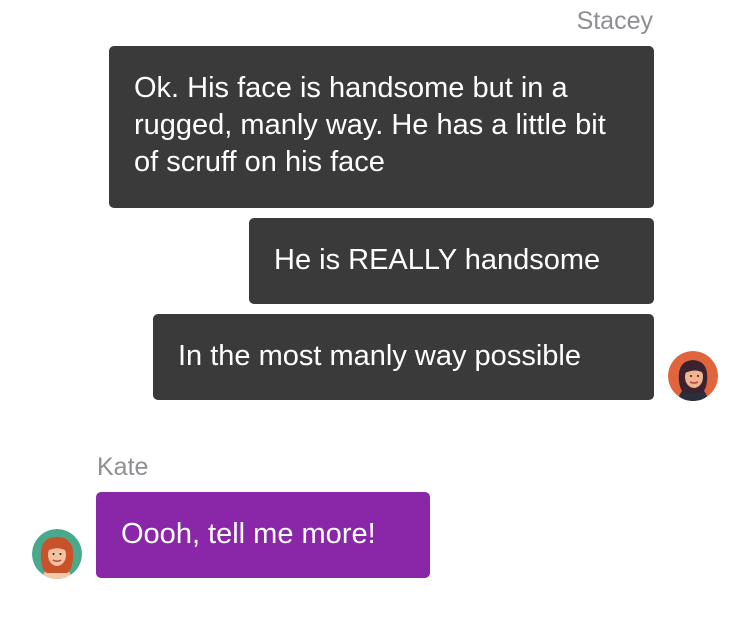 The image size is (750, 619). What do you see at coordinates (263, 535) in the screenshot?
I see `message-bubble-incoming: Oooh, tell me more!` at bounding box center [263, 535].